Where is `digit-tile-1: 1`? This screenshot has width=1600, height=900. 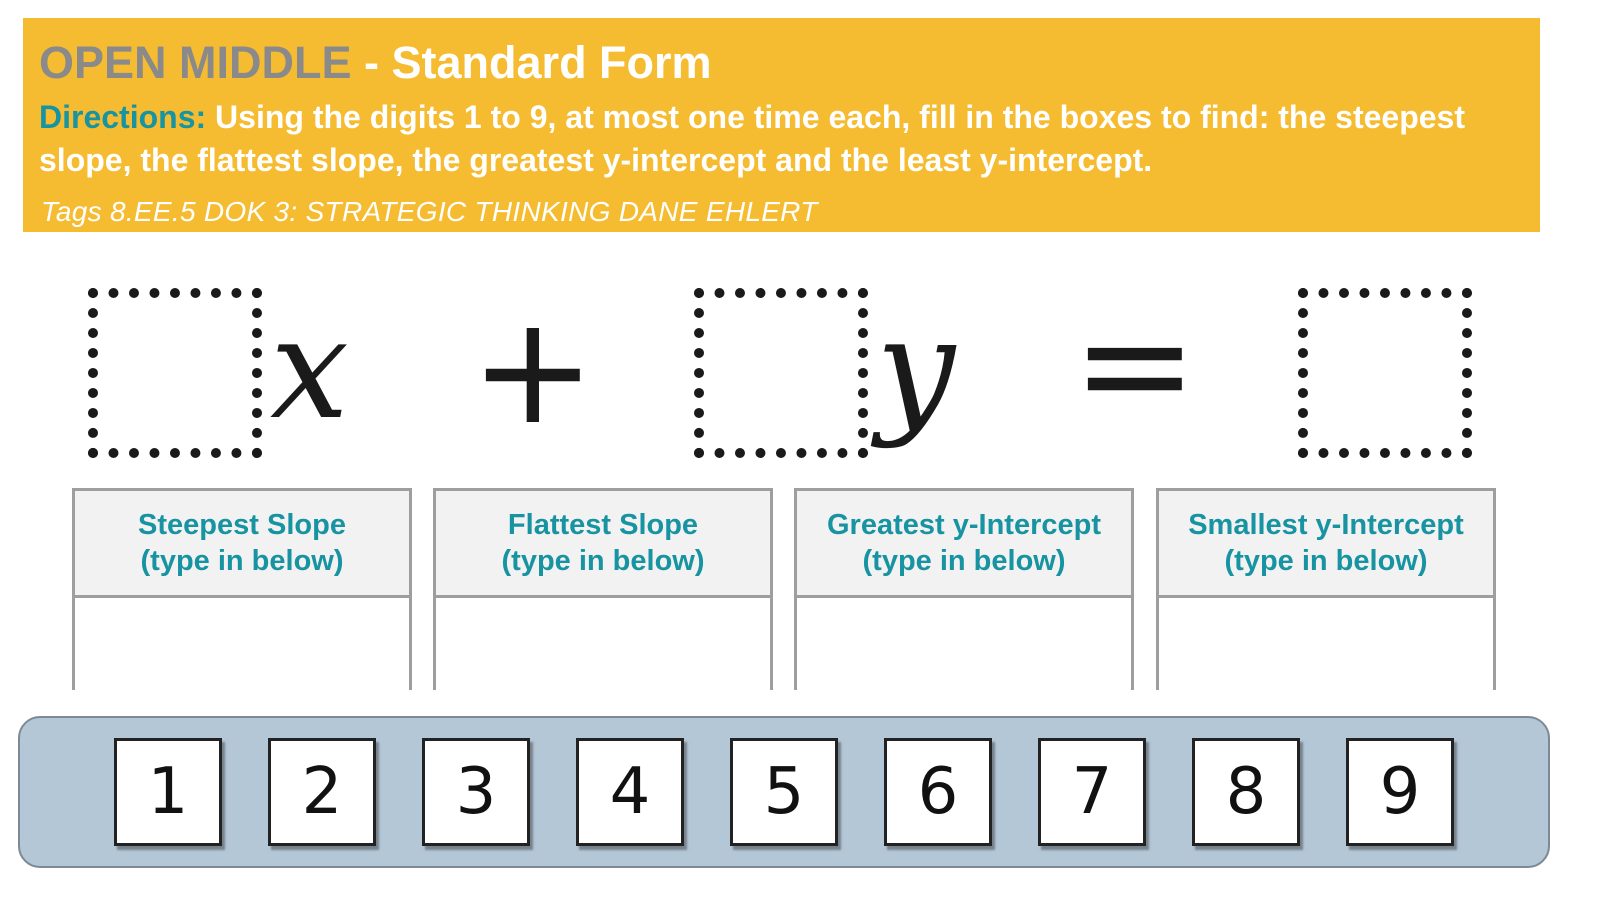
digit-tile-1: 1 is located at coordinates (168, 792).